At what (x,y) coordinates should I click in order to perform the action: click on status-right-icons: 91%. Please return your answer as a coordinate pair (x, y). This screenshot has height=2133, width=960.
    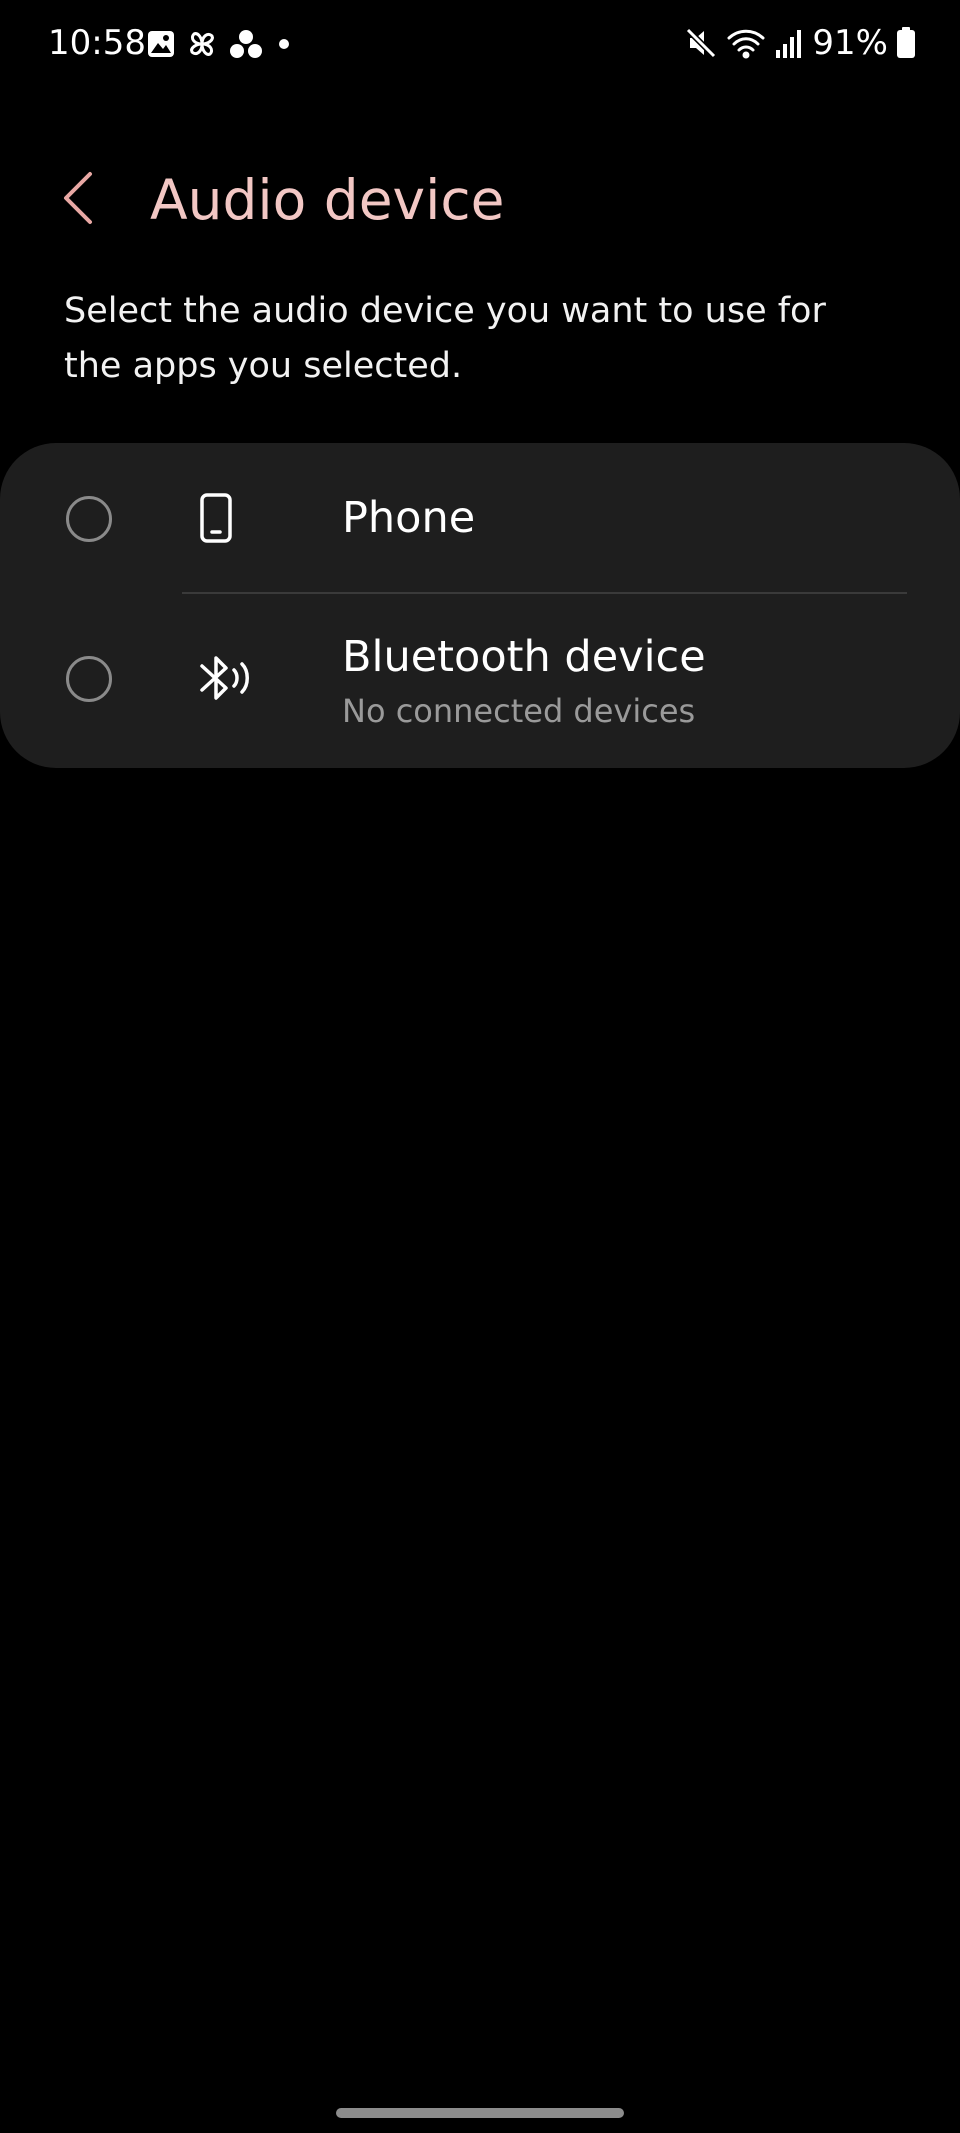
    Looking at the image, I should click on (800, 43).